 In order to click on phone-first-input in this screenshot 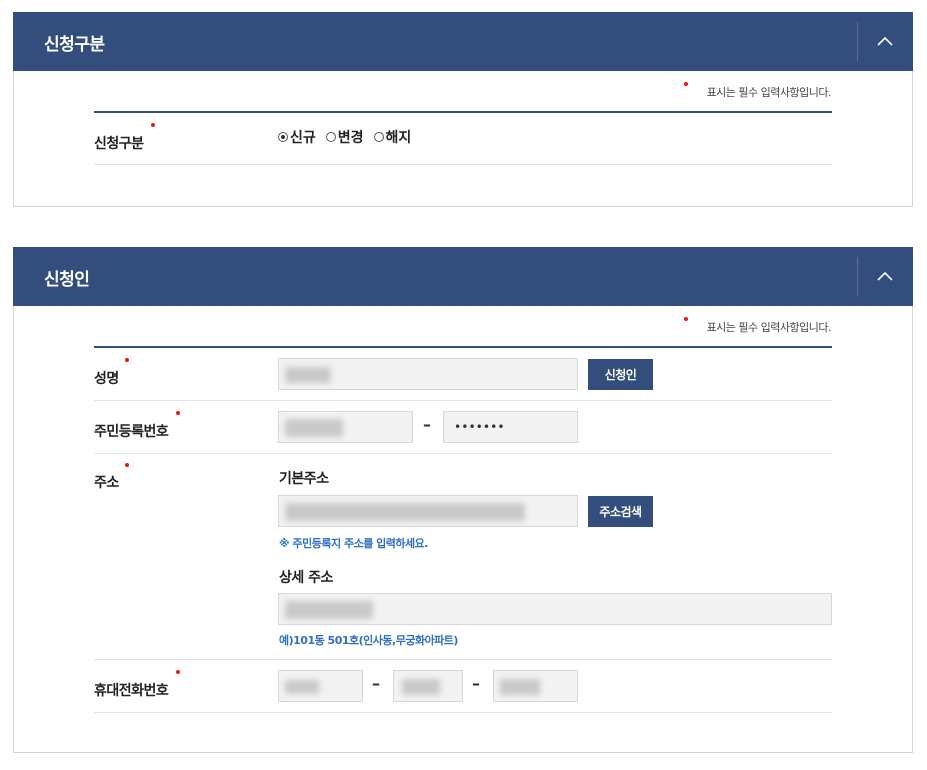, I will do `click(320, 686)`.